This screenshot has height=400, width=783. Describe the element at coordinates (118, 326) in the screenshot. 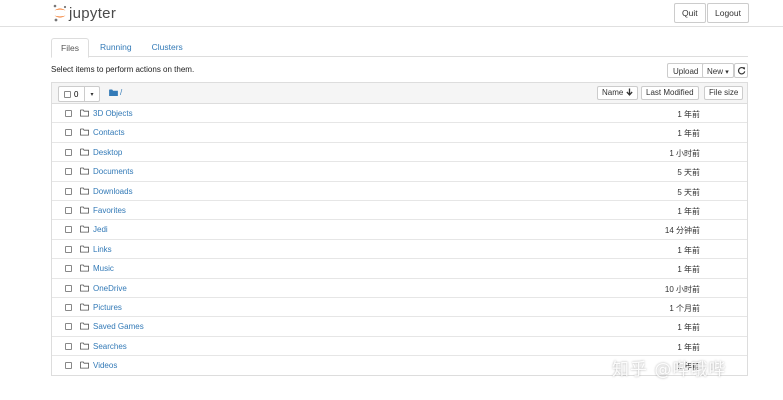

I see `item-name-link: Saved Games` at that location.